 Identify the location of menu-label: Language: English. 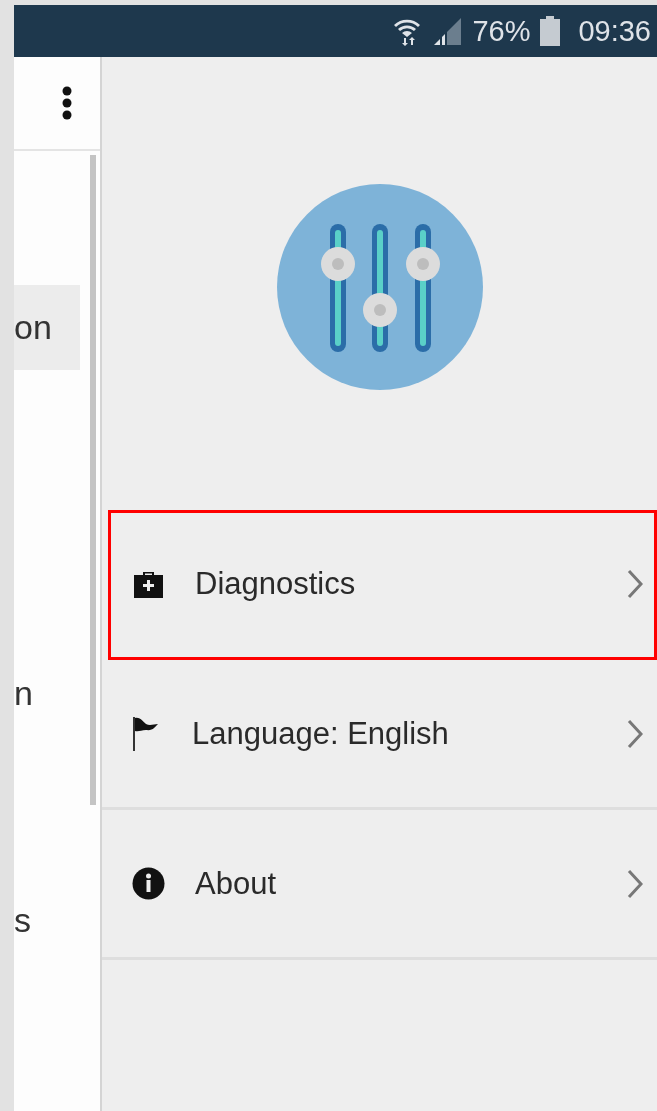
(321, 733).